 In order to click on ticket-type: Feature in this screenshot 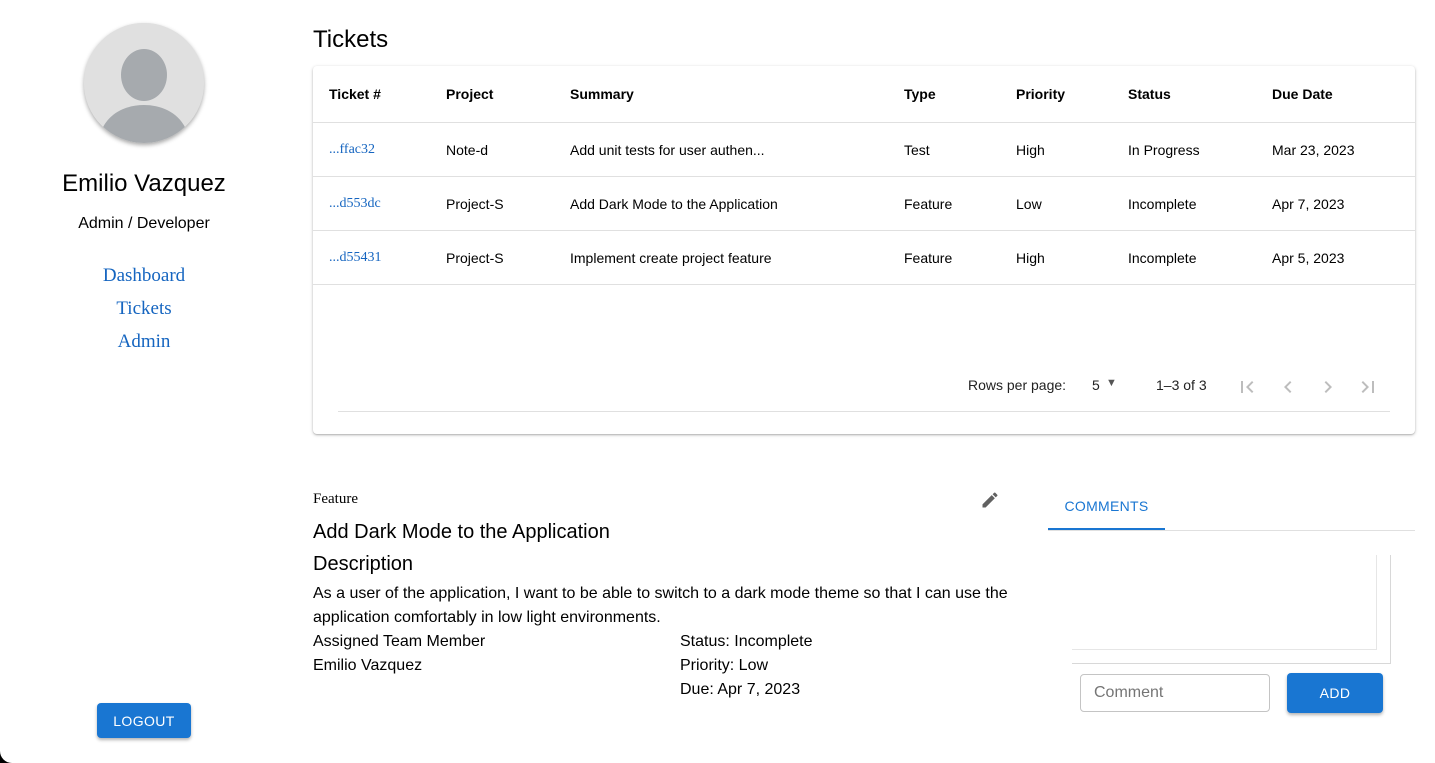, I will do `click(335, 499)`.